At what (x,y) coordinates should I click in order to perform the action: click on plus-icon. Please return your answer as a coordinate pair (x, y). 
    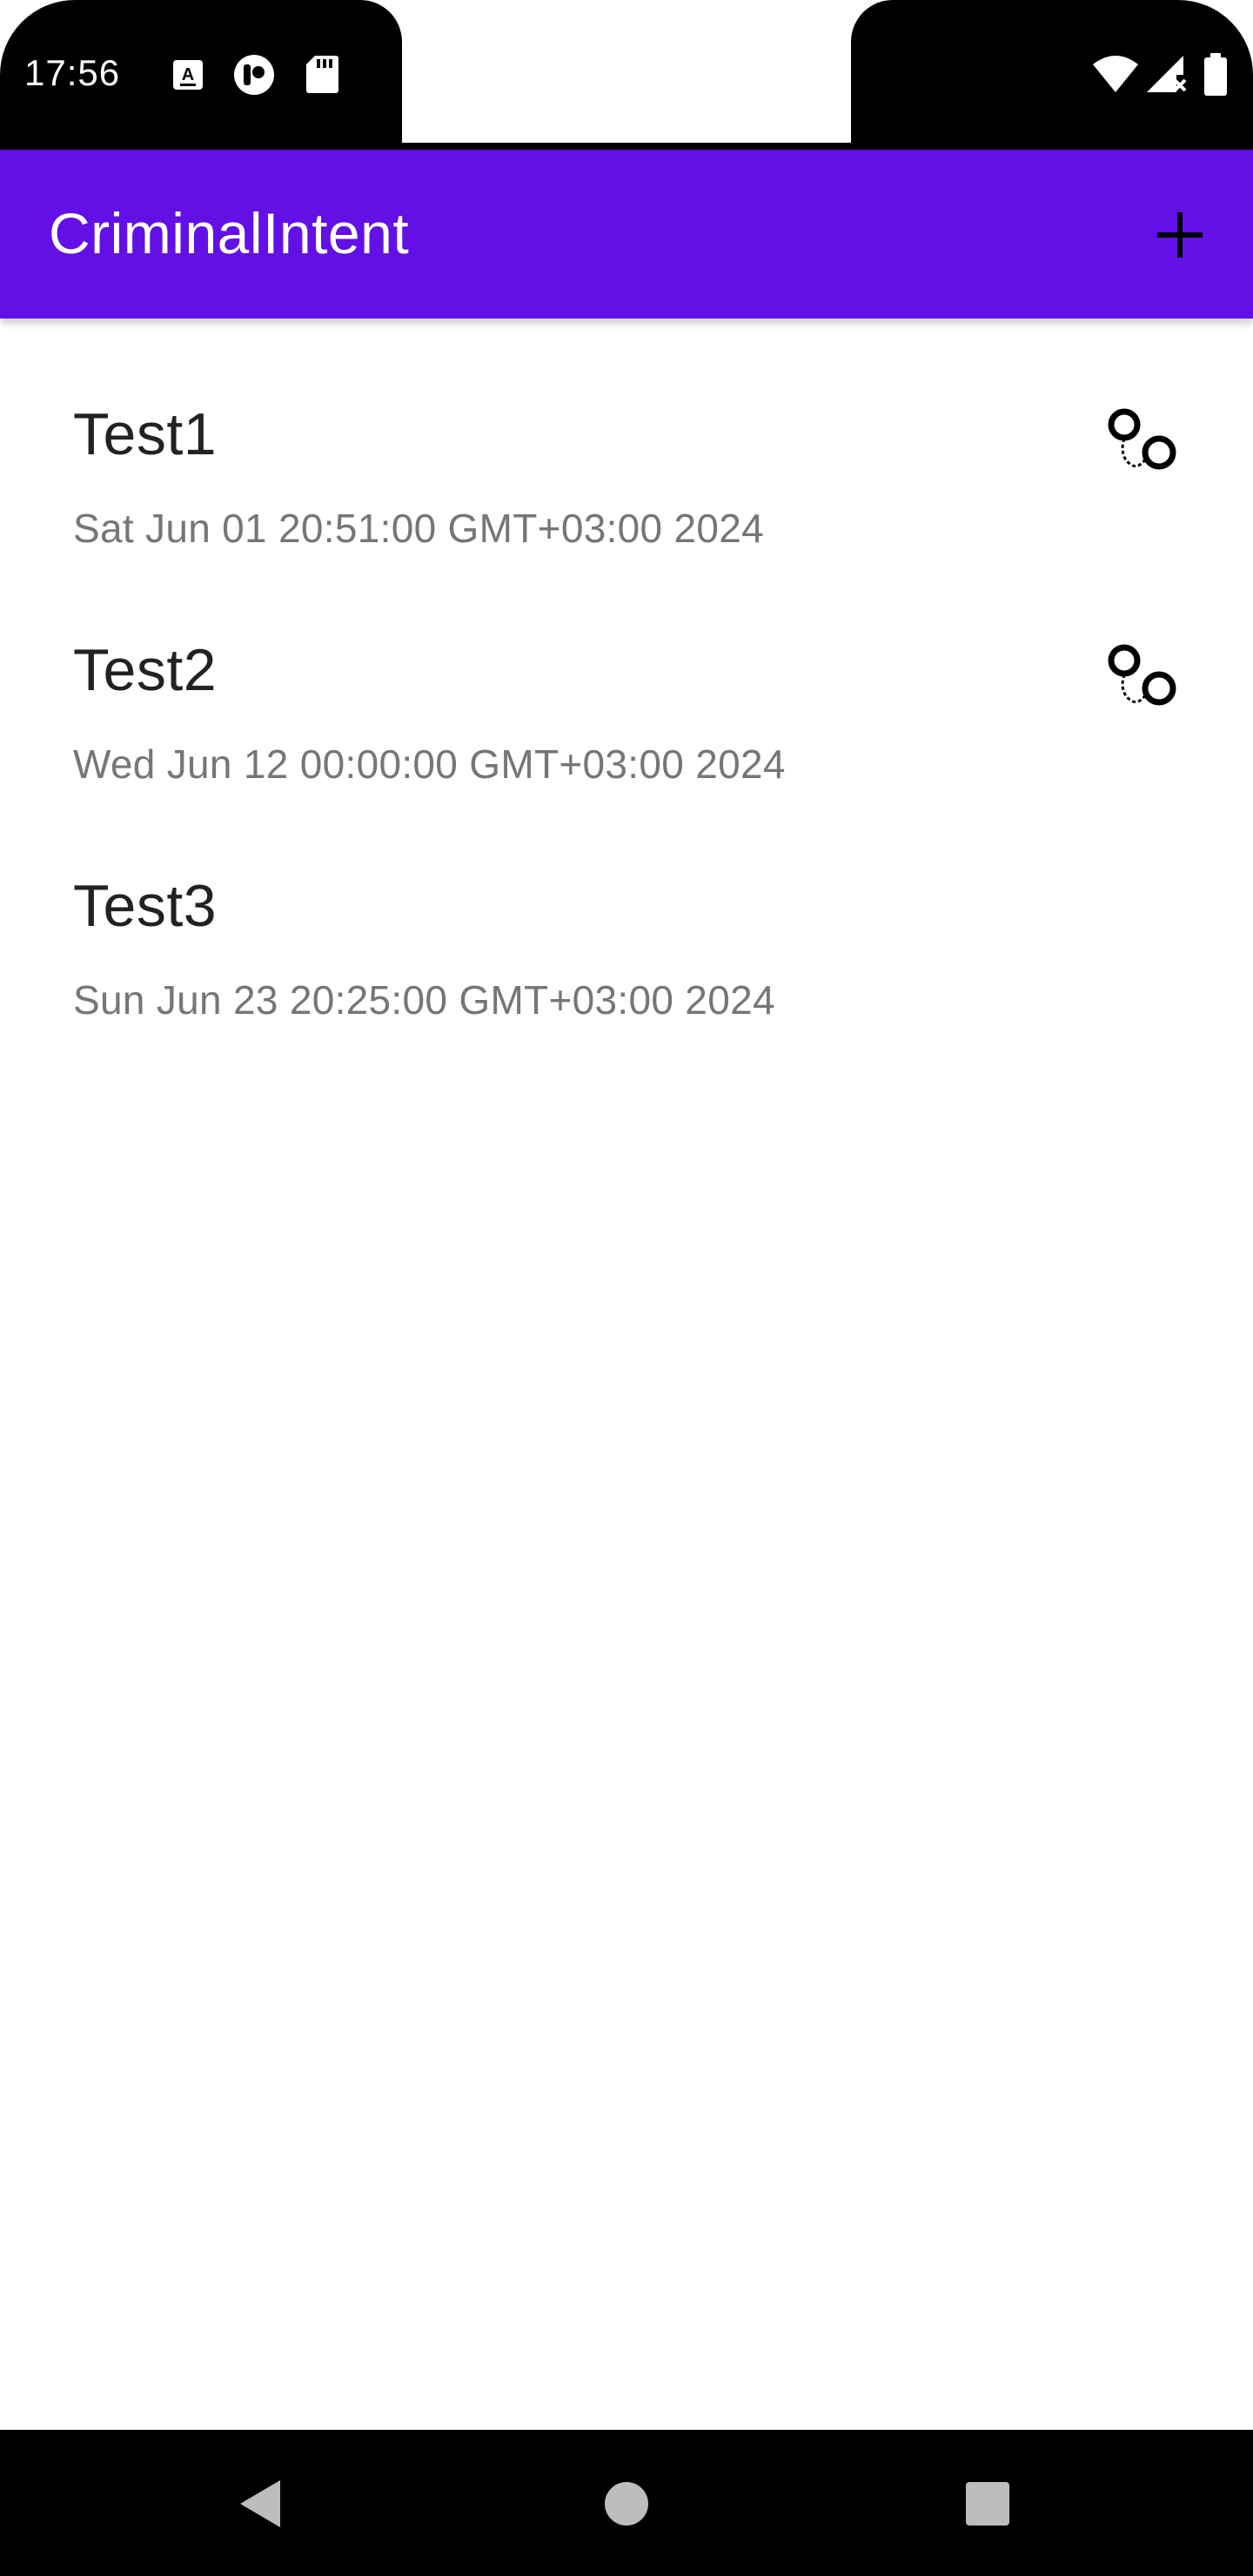
    Looking at the image, I should click on (1180, 235).